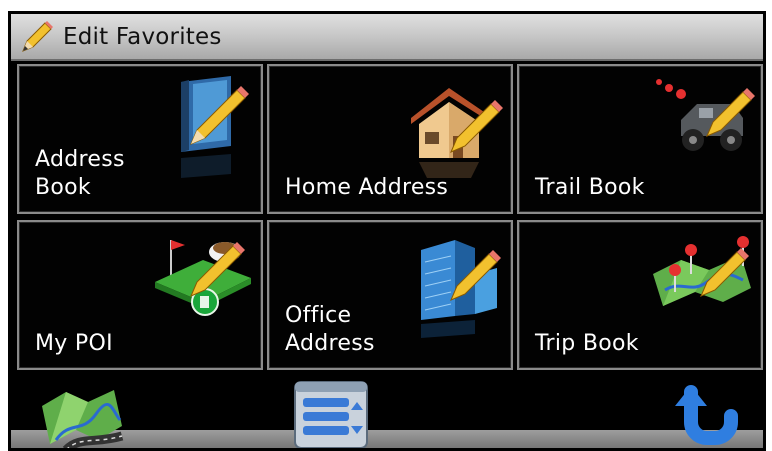 The width and height of the screenshot is (772, 451). I want to click on tile-label: Trip Book, so click(587, 343).